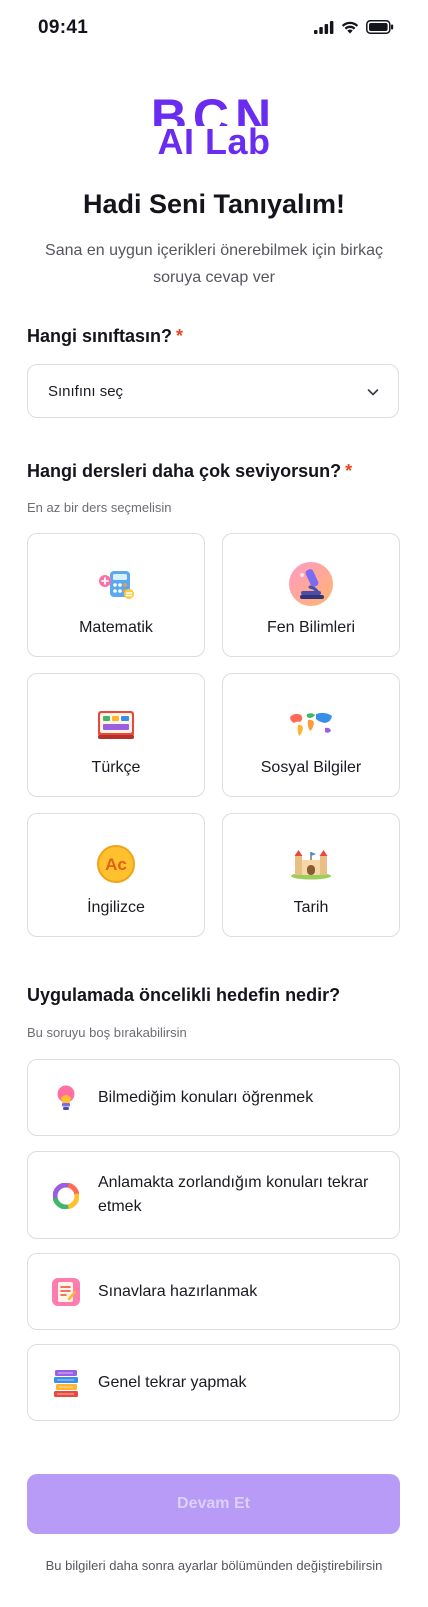 Image resolution: width=428 pixels, height=1607 pixels. Describe the element at coordinates (66, 1292) in the screenshot. I see `exam-paper-icon` at that location.